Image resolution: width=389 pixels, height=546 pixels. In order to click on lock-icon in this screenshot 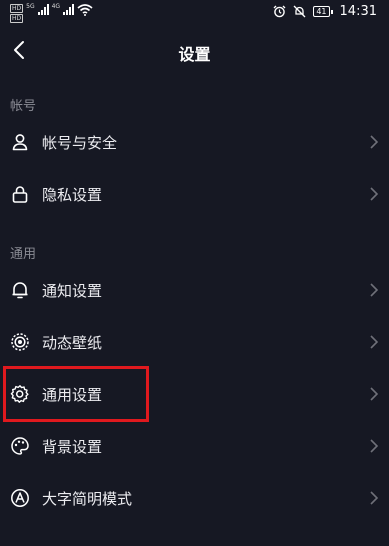, I will do `click(20, 194)`.